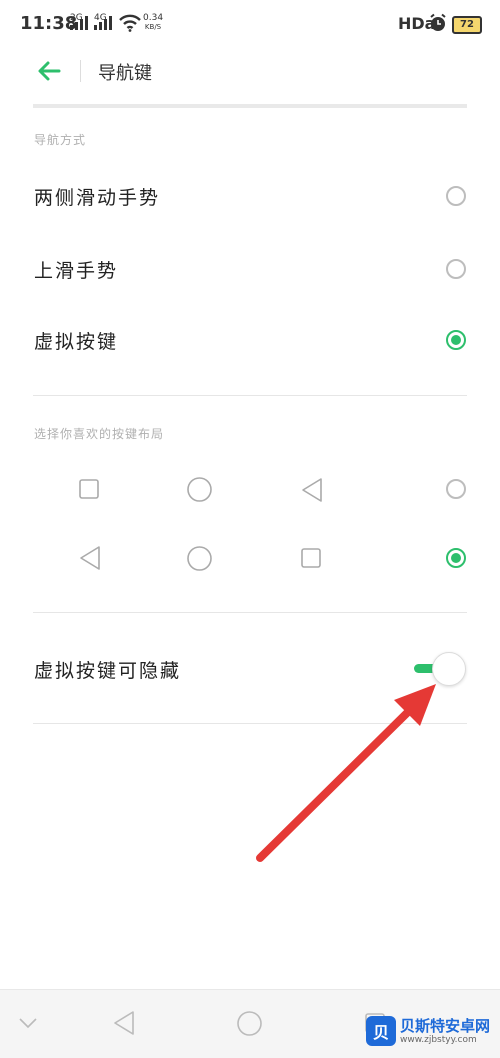  I want to click on status-bar: 11:38 2G 4G 0.34 KB/S HDa 72, so click(250, 24).